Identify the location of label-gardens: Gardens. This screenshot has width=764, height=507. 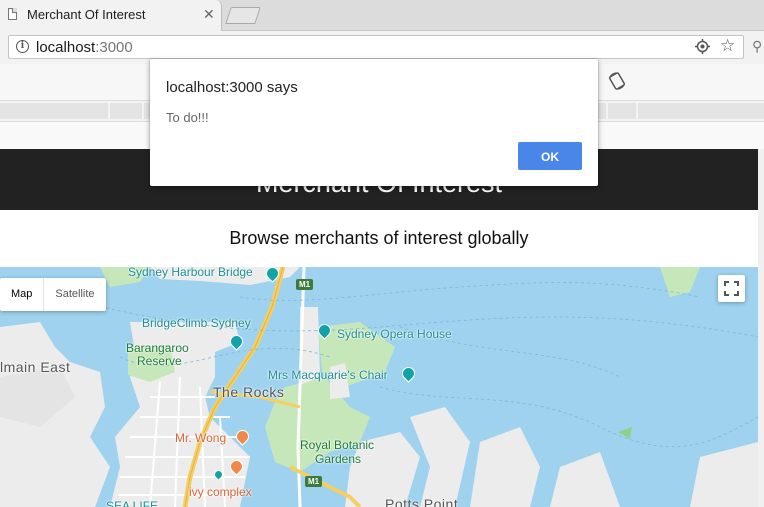
(338, 459).